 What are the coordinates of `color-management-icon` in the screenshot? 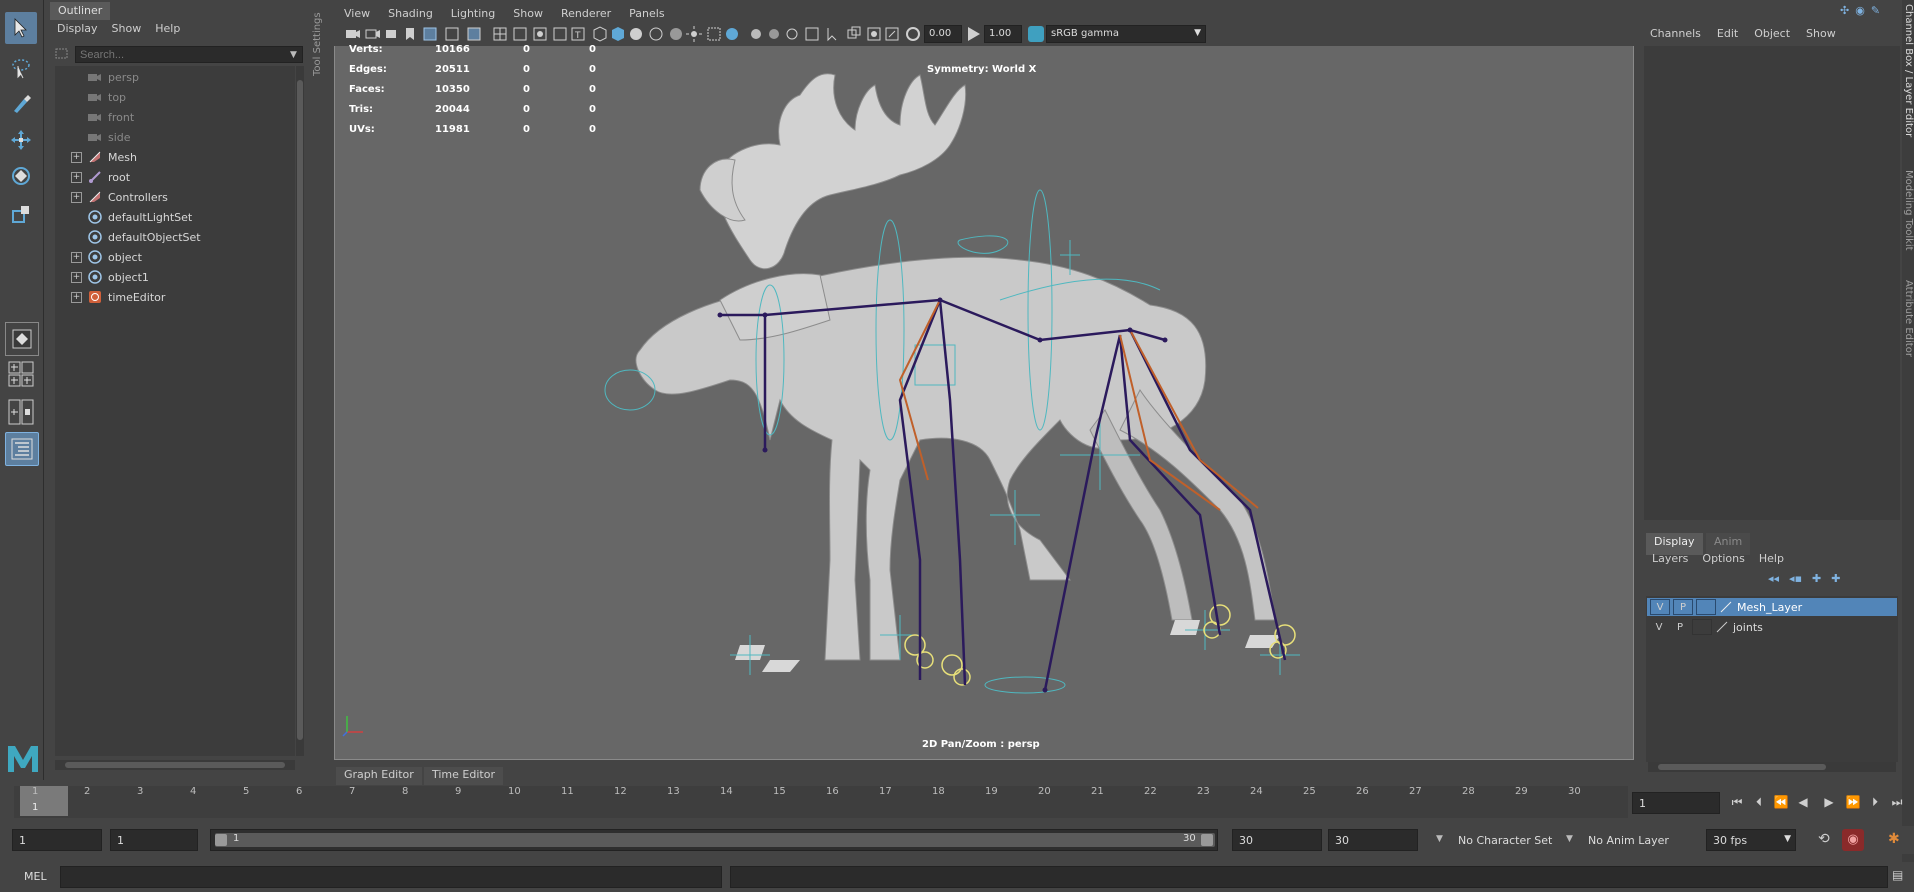 It's located at (1036, 34).